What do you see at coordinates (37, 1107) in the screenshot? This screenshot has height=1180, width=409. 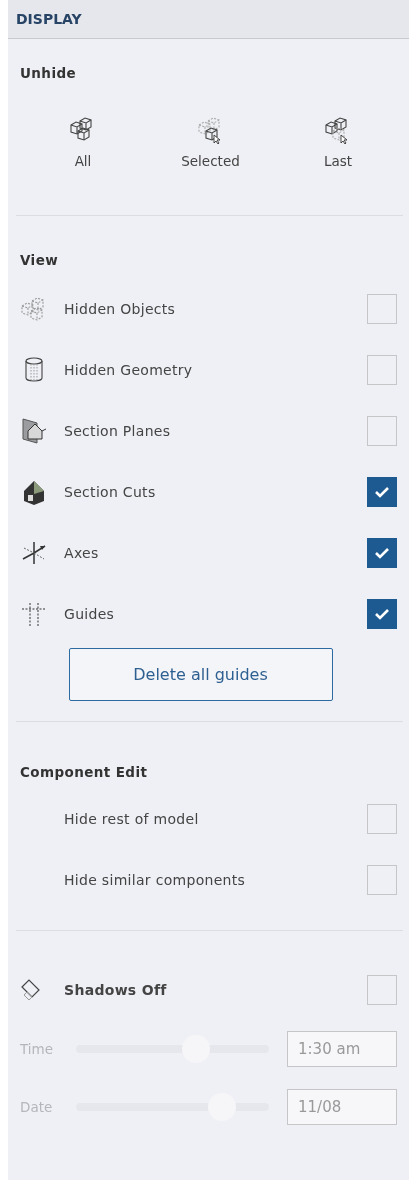 I see `slider-label: Date` at bounding box center [37, 1107].